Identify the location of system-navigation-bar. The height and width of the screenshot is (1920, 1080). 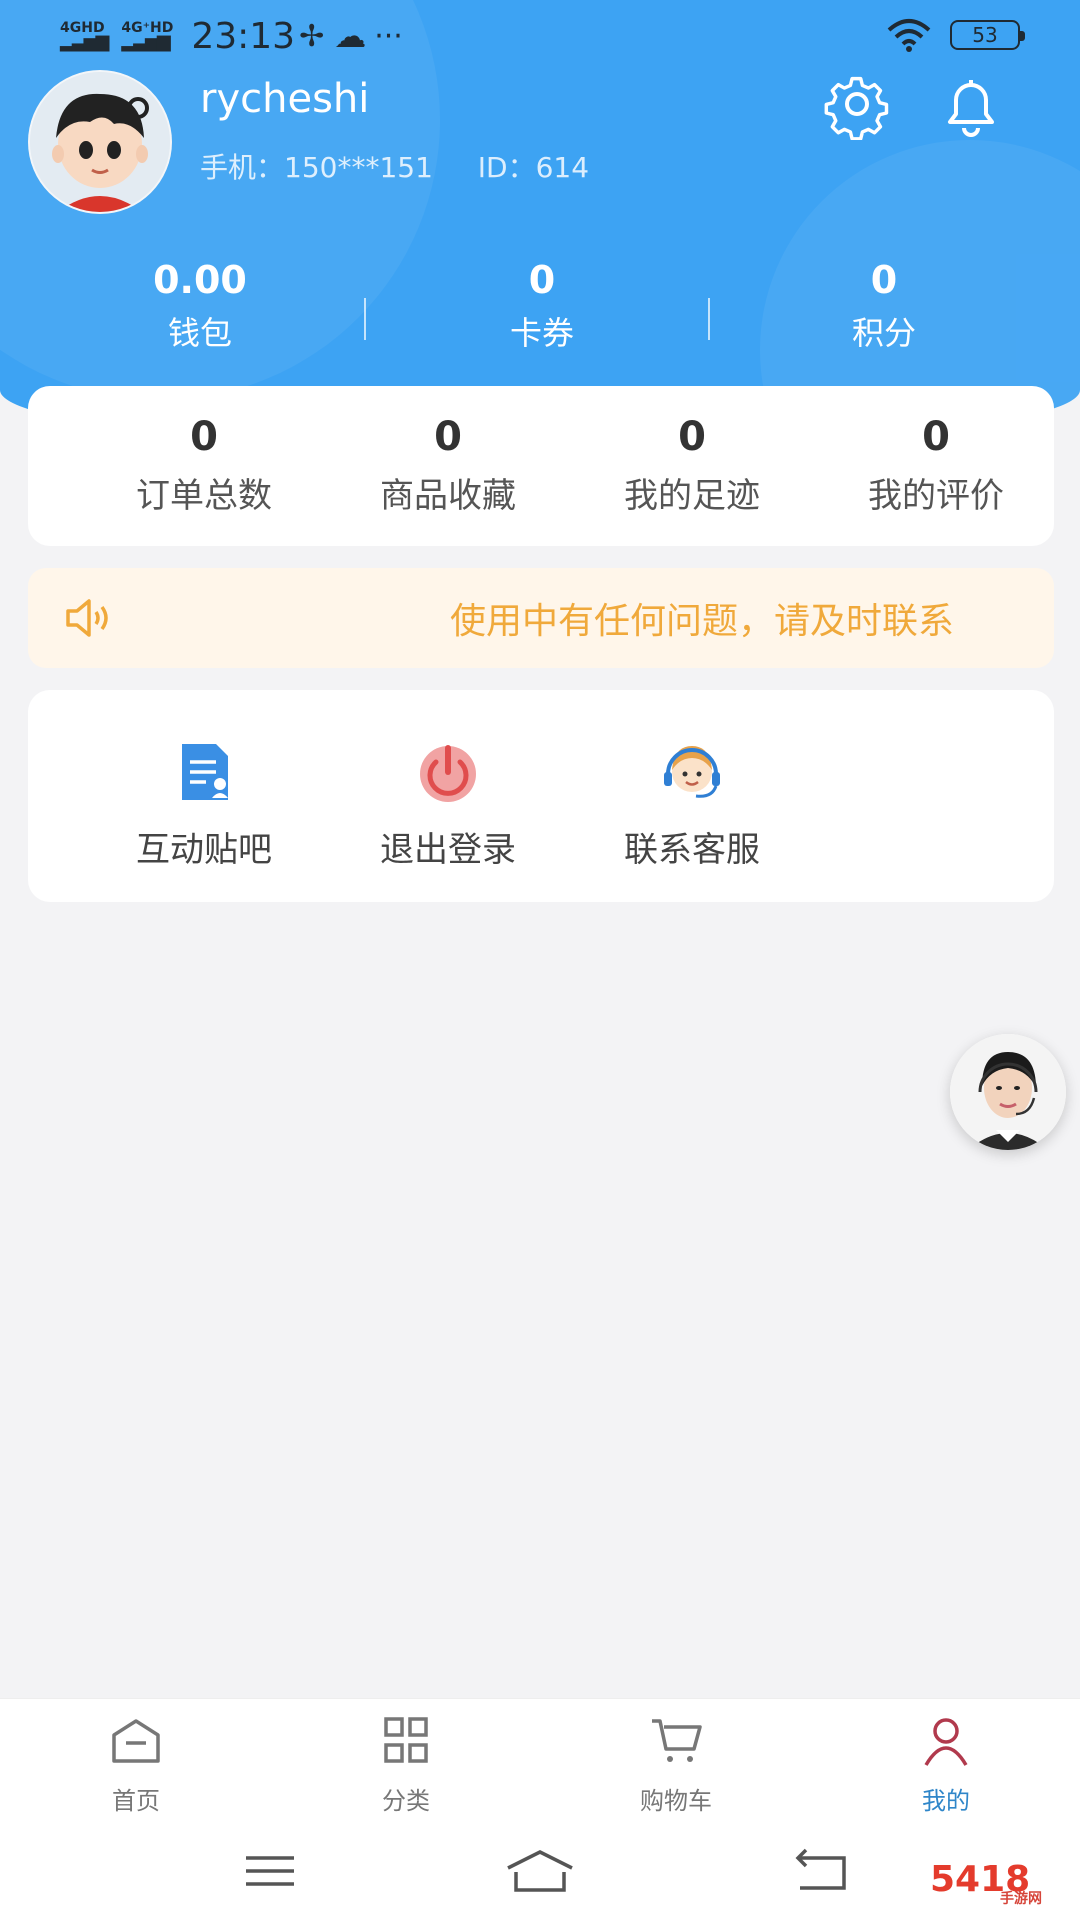
(540, 1872).